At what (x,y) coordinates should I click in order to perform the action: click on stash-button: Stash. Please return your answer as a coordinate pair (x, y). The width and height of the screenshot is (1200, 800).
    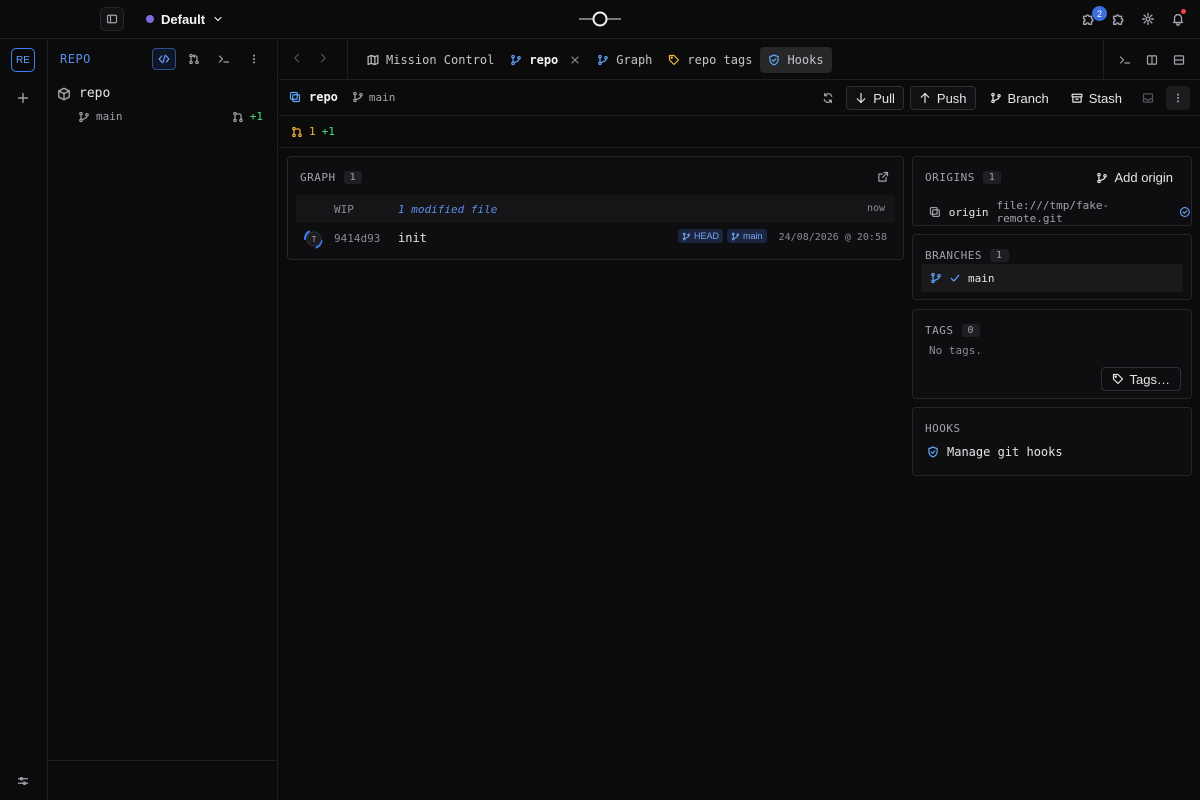
    Looking at the image, I should click on (1096, 98).